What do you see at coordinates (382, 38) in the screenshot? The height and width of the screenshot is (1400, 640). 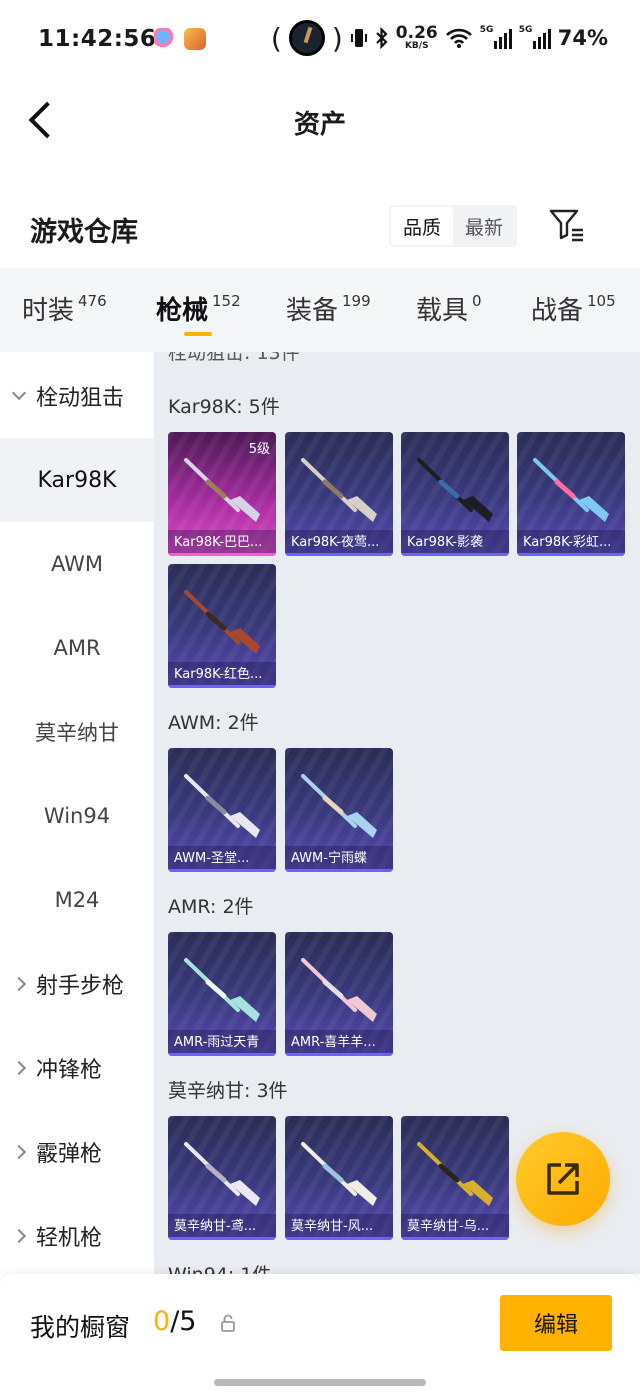 I see `bluetooth-icon` at bounding box center [382, 38].